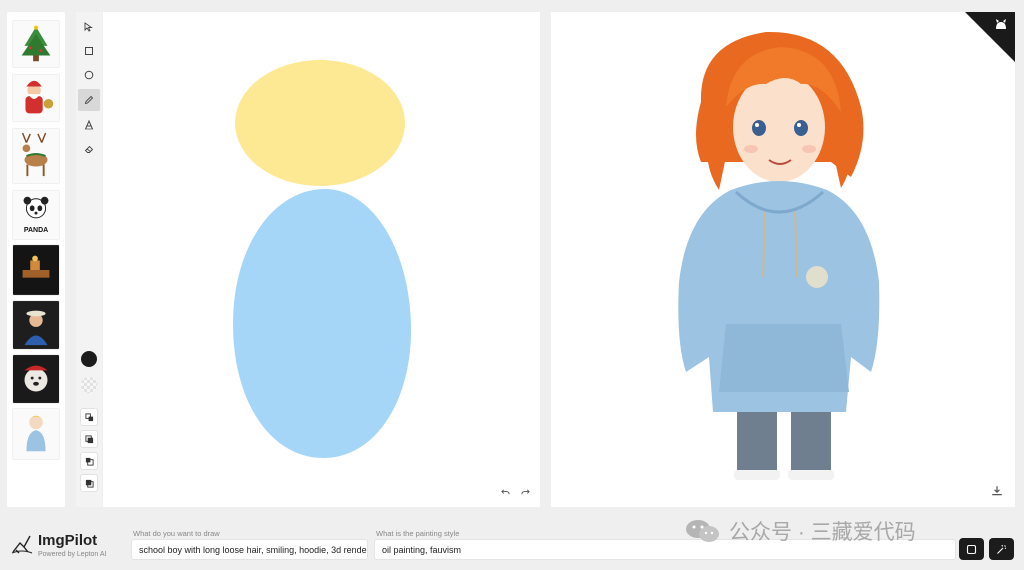 The width and height of the screenshot is (1024, 570). I want to click on thumbnail-hoodie-boy, so click(36, 434).